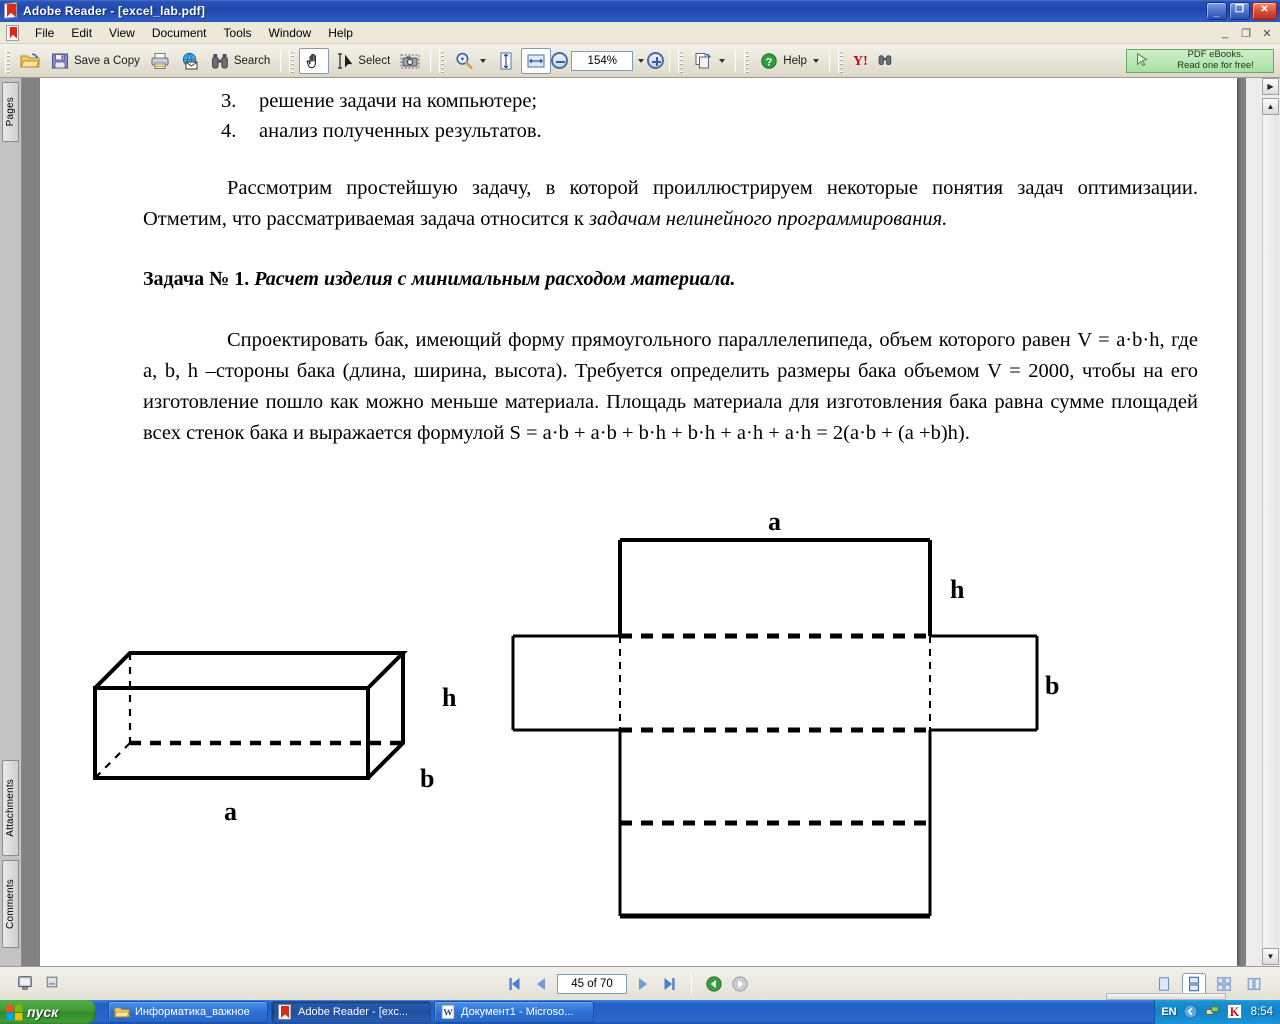 This screenshot has height=1024, width=1280. Describe the element at coordinates (714, 984) in the screenshot. I see `previous-view-button` at that location.